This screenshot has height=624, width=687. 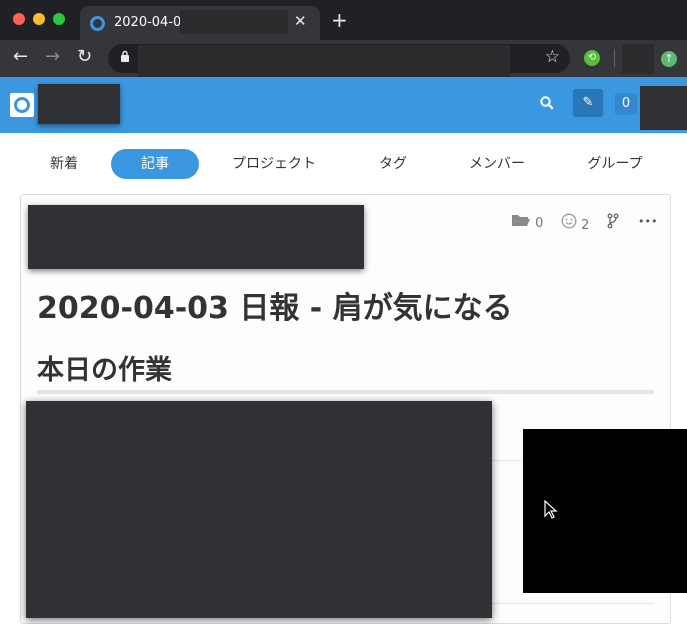 I want to click on extension-icon: ⟲, so click(x=592, y=58).